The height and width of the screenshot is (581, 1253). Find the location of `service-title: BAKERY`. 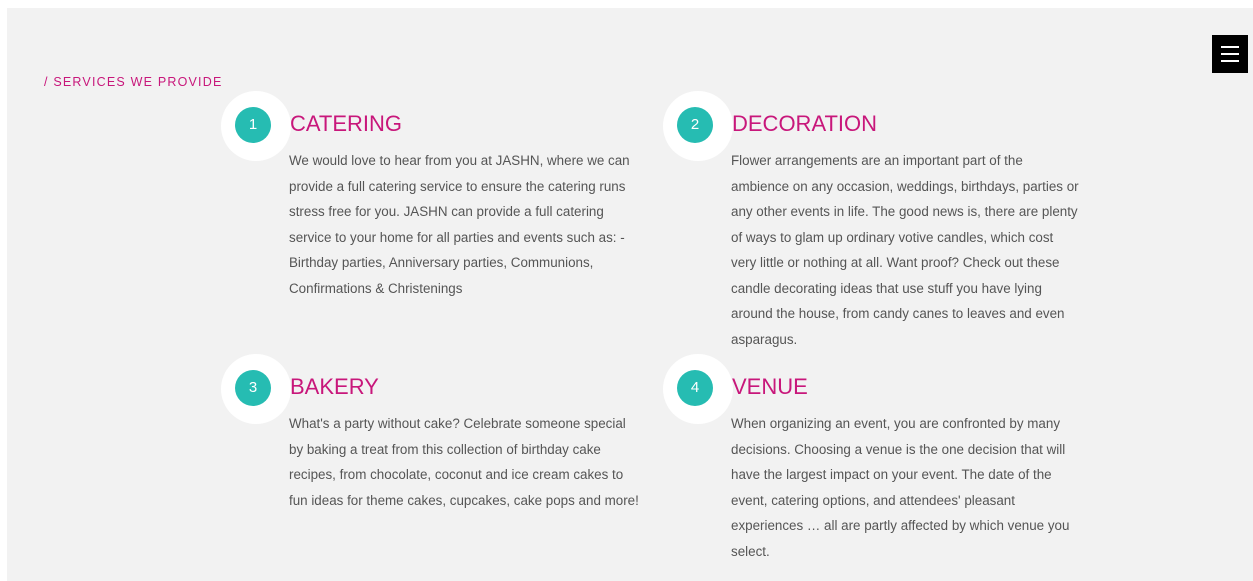

service-title: BAKERY is located at coordinates (334, 386).